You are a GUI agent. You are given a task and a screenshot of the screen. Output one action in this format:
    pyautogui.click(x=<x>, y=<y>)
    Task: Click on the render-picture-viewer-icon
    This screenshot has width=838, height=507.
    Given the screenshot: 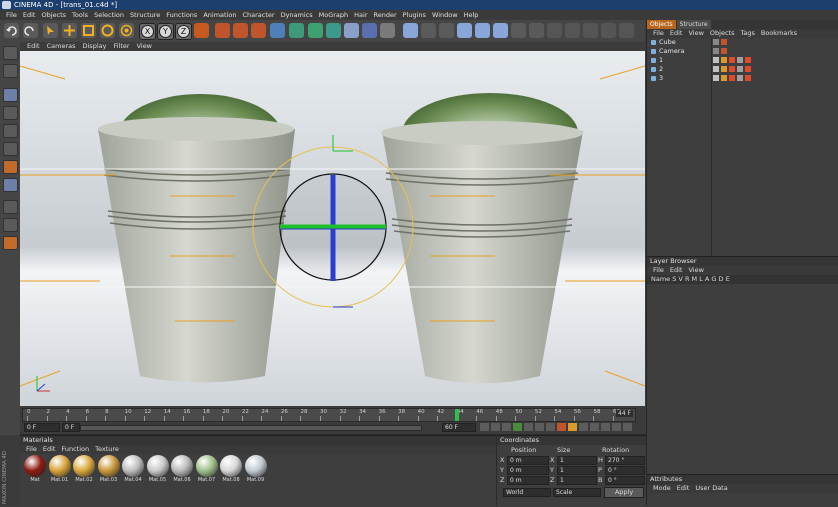 What is the action you would take?
    pyautogui.click(x=240, y=30)
    